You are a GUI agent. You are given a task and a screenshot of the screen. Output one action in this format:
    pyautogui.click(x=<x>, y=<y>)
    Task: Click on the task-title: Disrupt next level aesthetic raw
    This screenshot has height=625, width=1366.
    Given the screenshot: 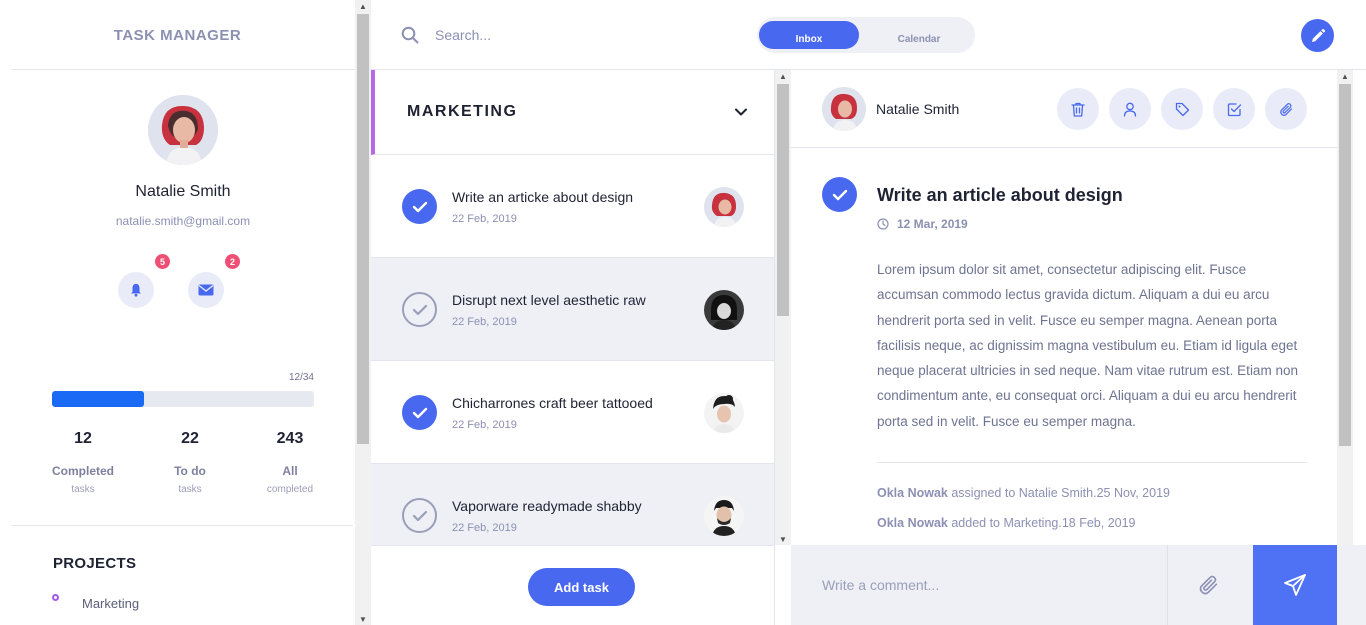 What is the action you would take?
    pyautogui.click(x=549, y=300)
    